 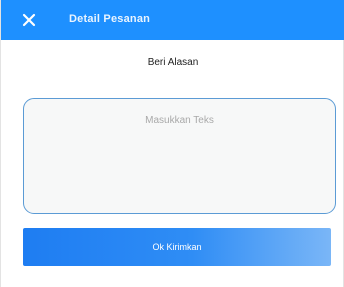 What do you see at coordinates (172, 20) in the screenshot?
I see `header-bar: Detail Pesanan` at bounding box center [172, 20].